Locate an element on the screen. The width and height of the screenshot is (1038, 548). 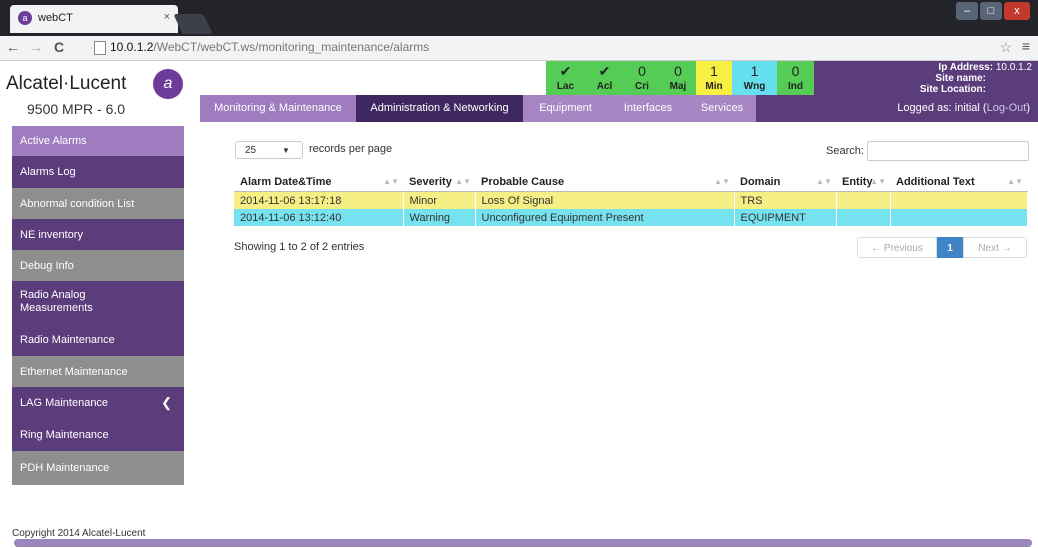
alarm-tile-ind: 0 Ind is located at coordinates (795, 78).